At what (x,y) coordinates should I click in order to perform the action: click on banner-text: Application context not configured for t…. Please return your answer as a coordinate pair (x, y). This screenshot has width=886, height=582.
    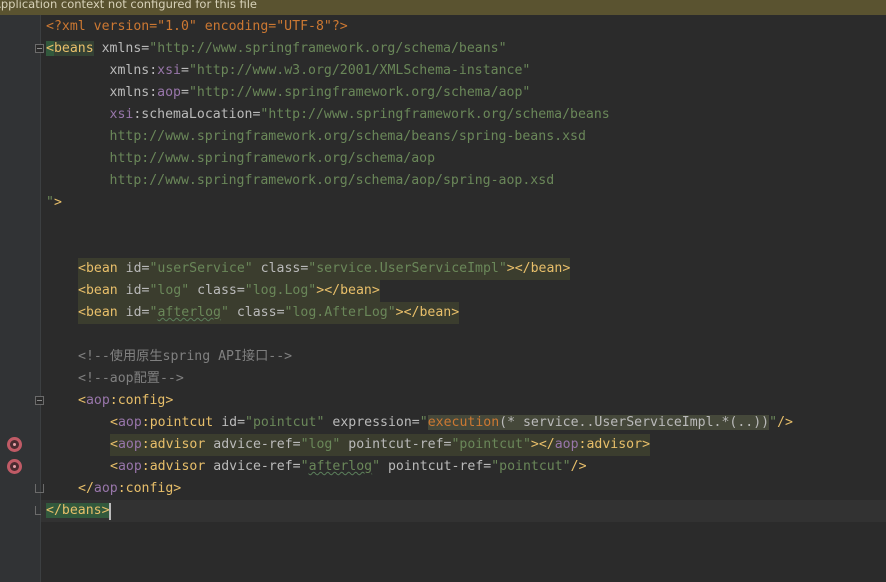
    Looking at the image, I should click on (129, 5).